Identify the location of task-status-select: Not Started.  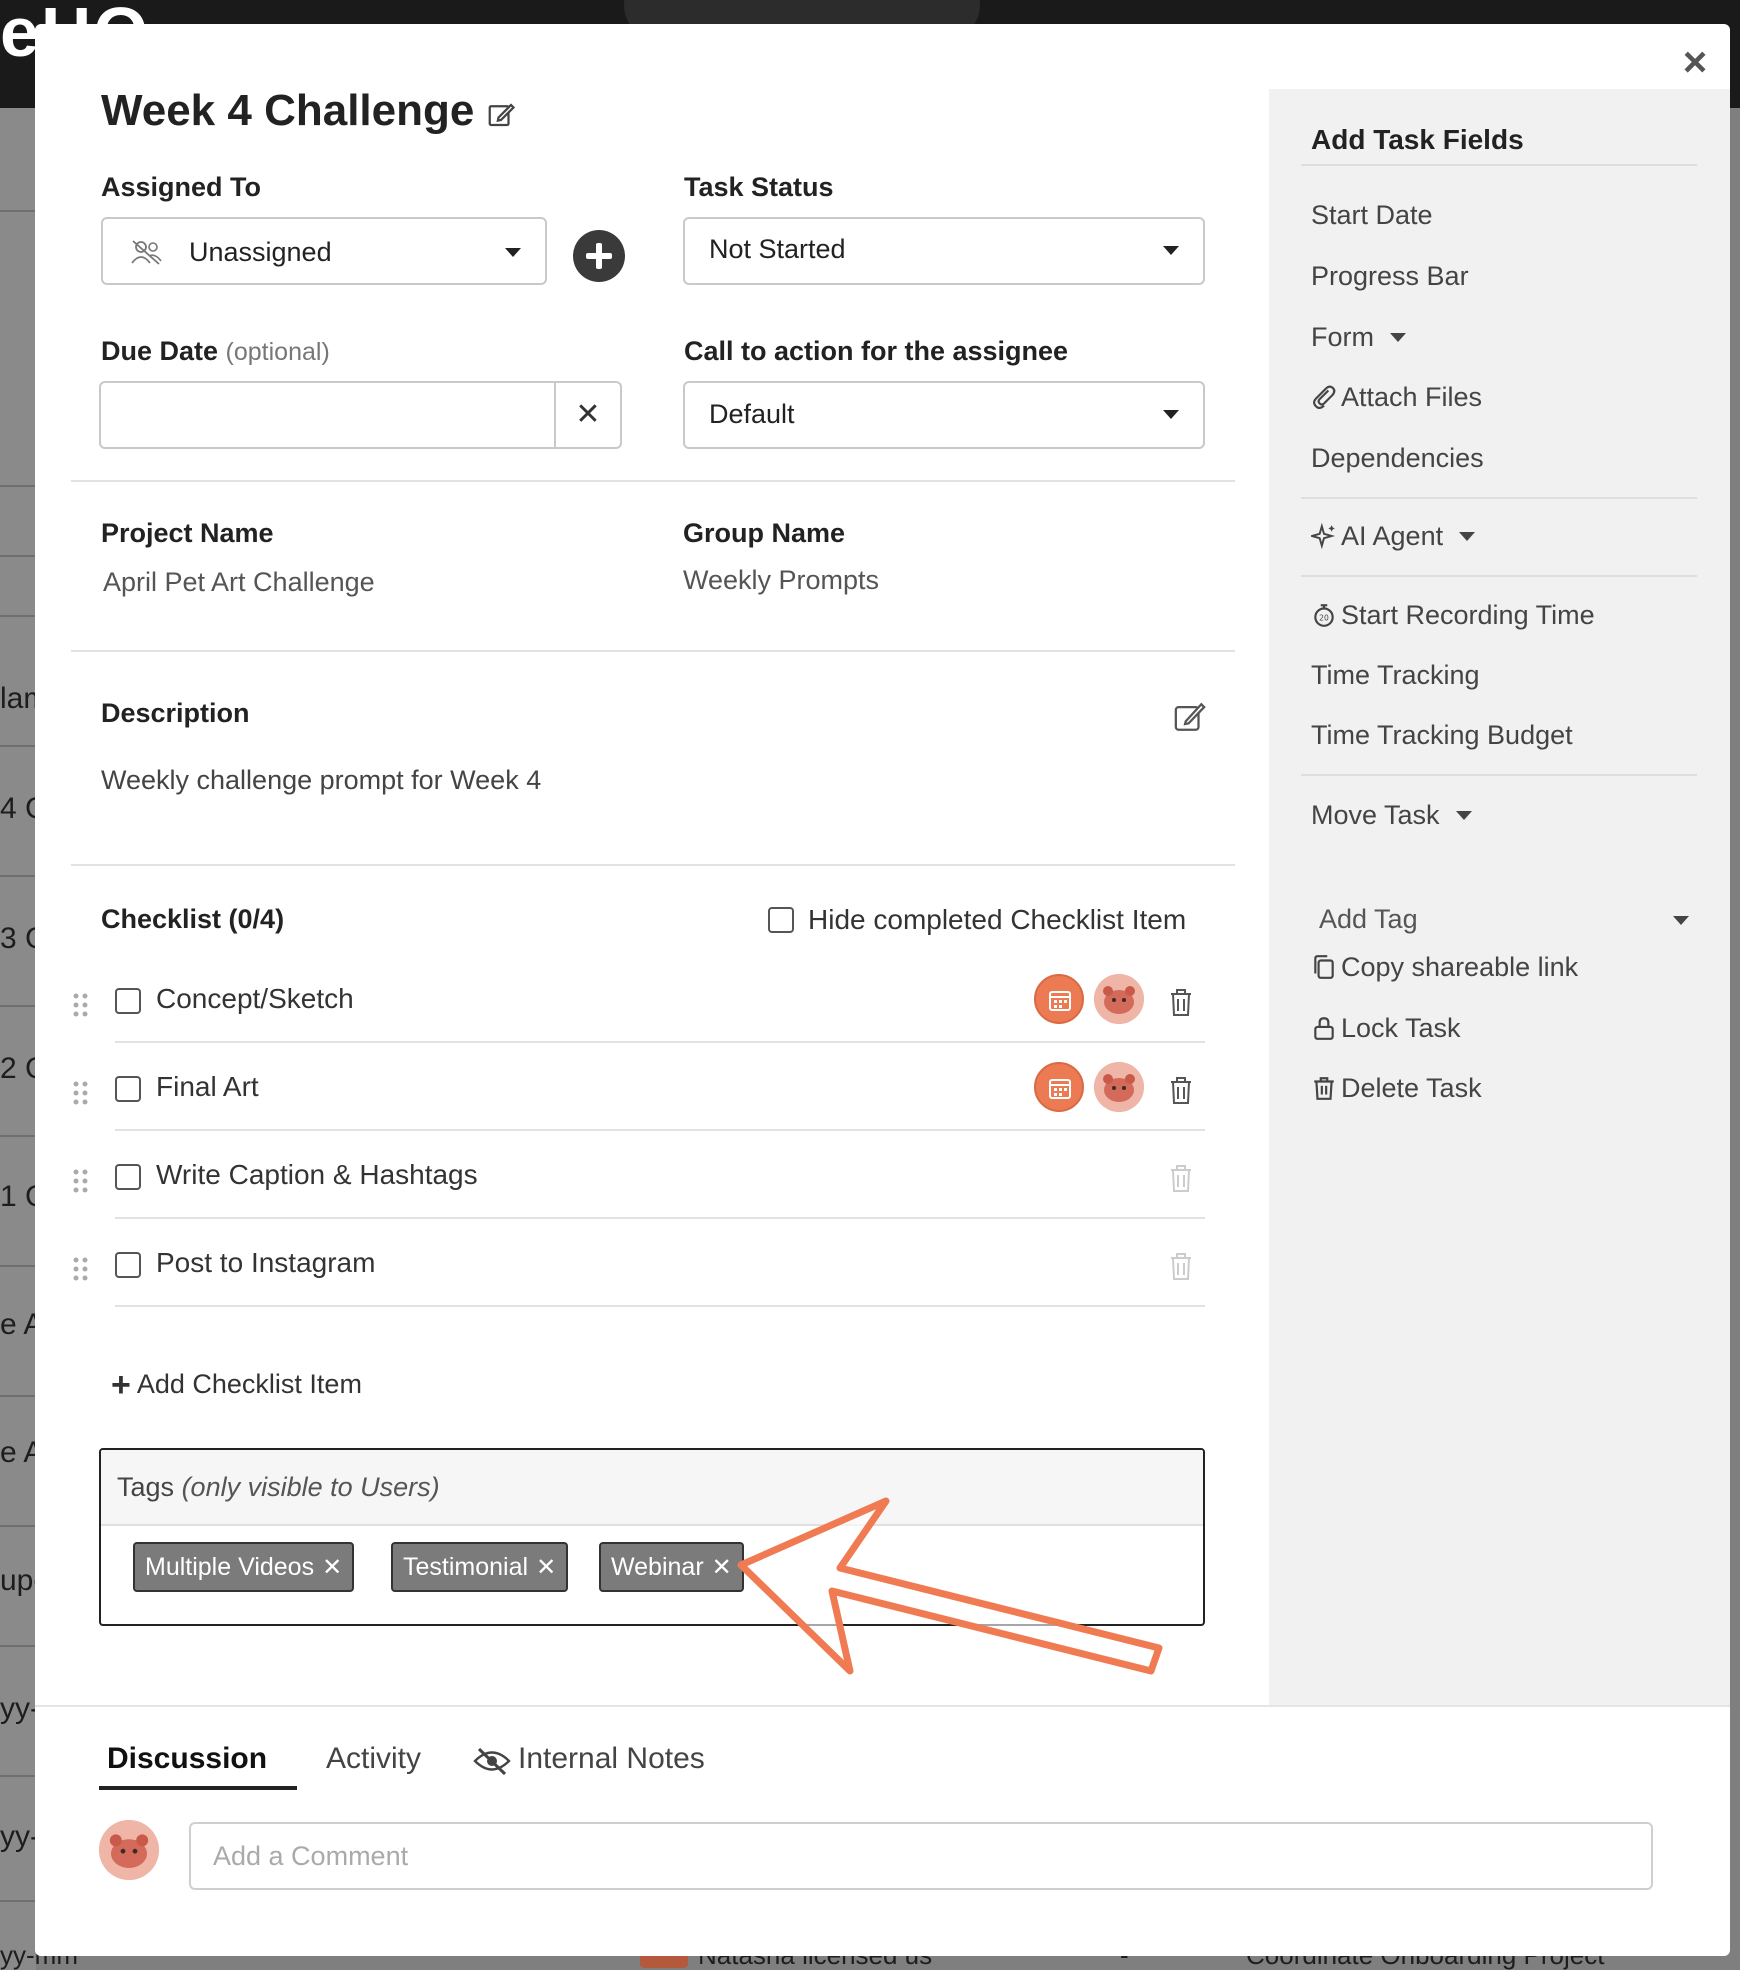
(944, 251).